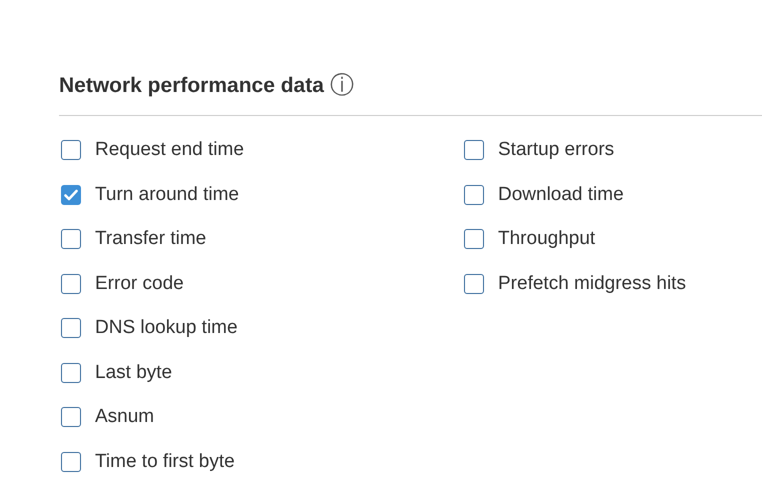 This screenshot has width=762, height=496. Describe the element at coordinates (547, 239) in the screenshot. I see `checkbox-label: Throughput` at that location.